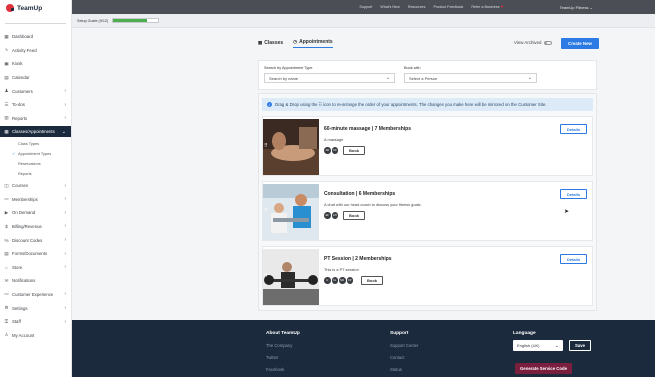 This screenshot has height=377, width=655. I want to click on sidebar-subitem-appointment-types: ✓ Appointment Types, so click(35, 153).